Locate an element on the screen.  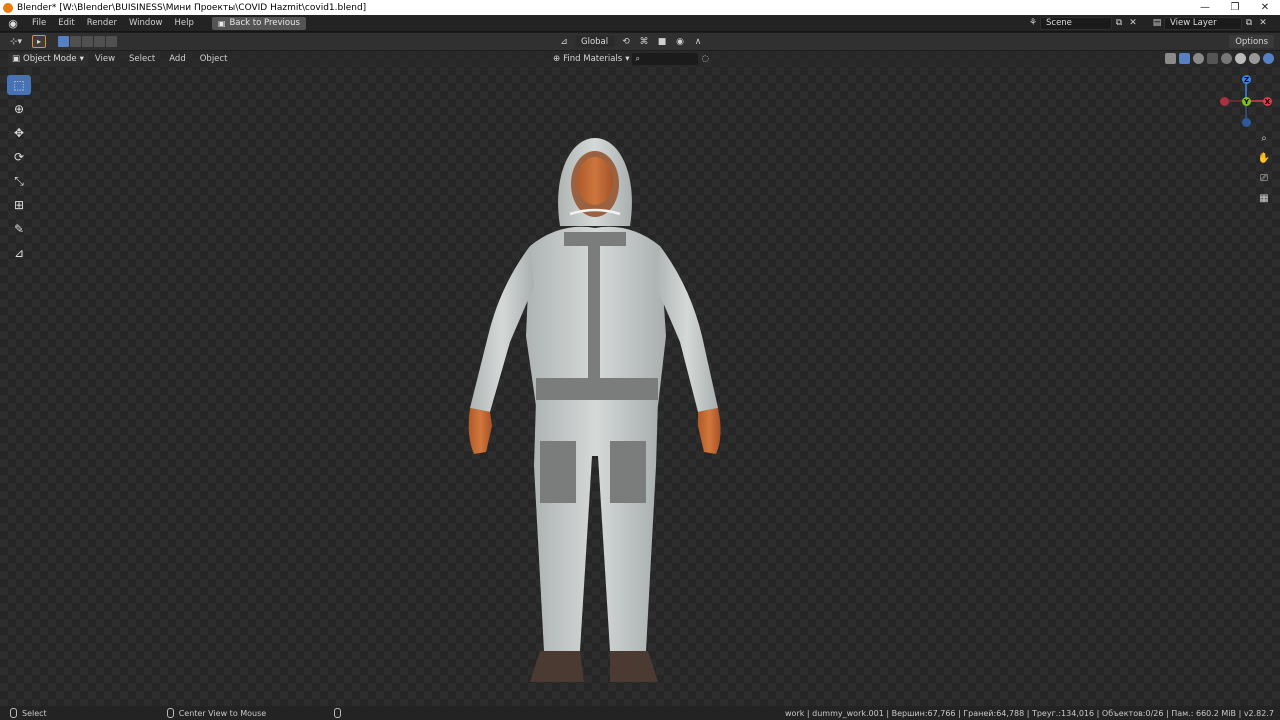
pan-hand-icon: ✋ is located at coordinates (1264, 158).